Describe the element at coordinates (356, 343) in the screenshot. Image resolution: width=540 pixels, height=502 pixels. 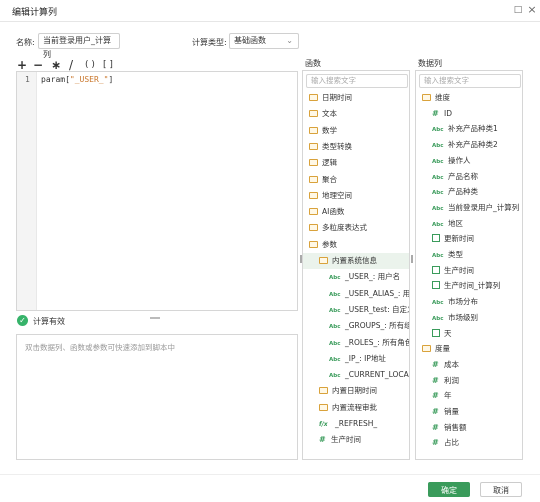
I see `tree-item: Abc _ROLES_: 所有角色` at that location.